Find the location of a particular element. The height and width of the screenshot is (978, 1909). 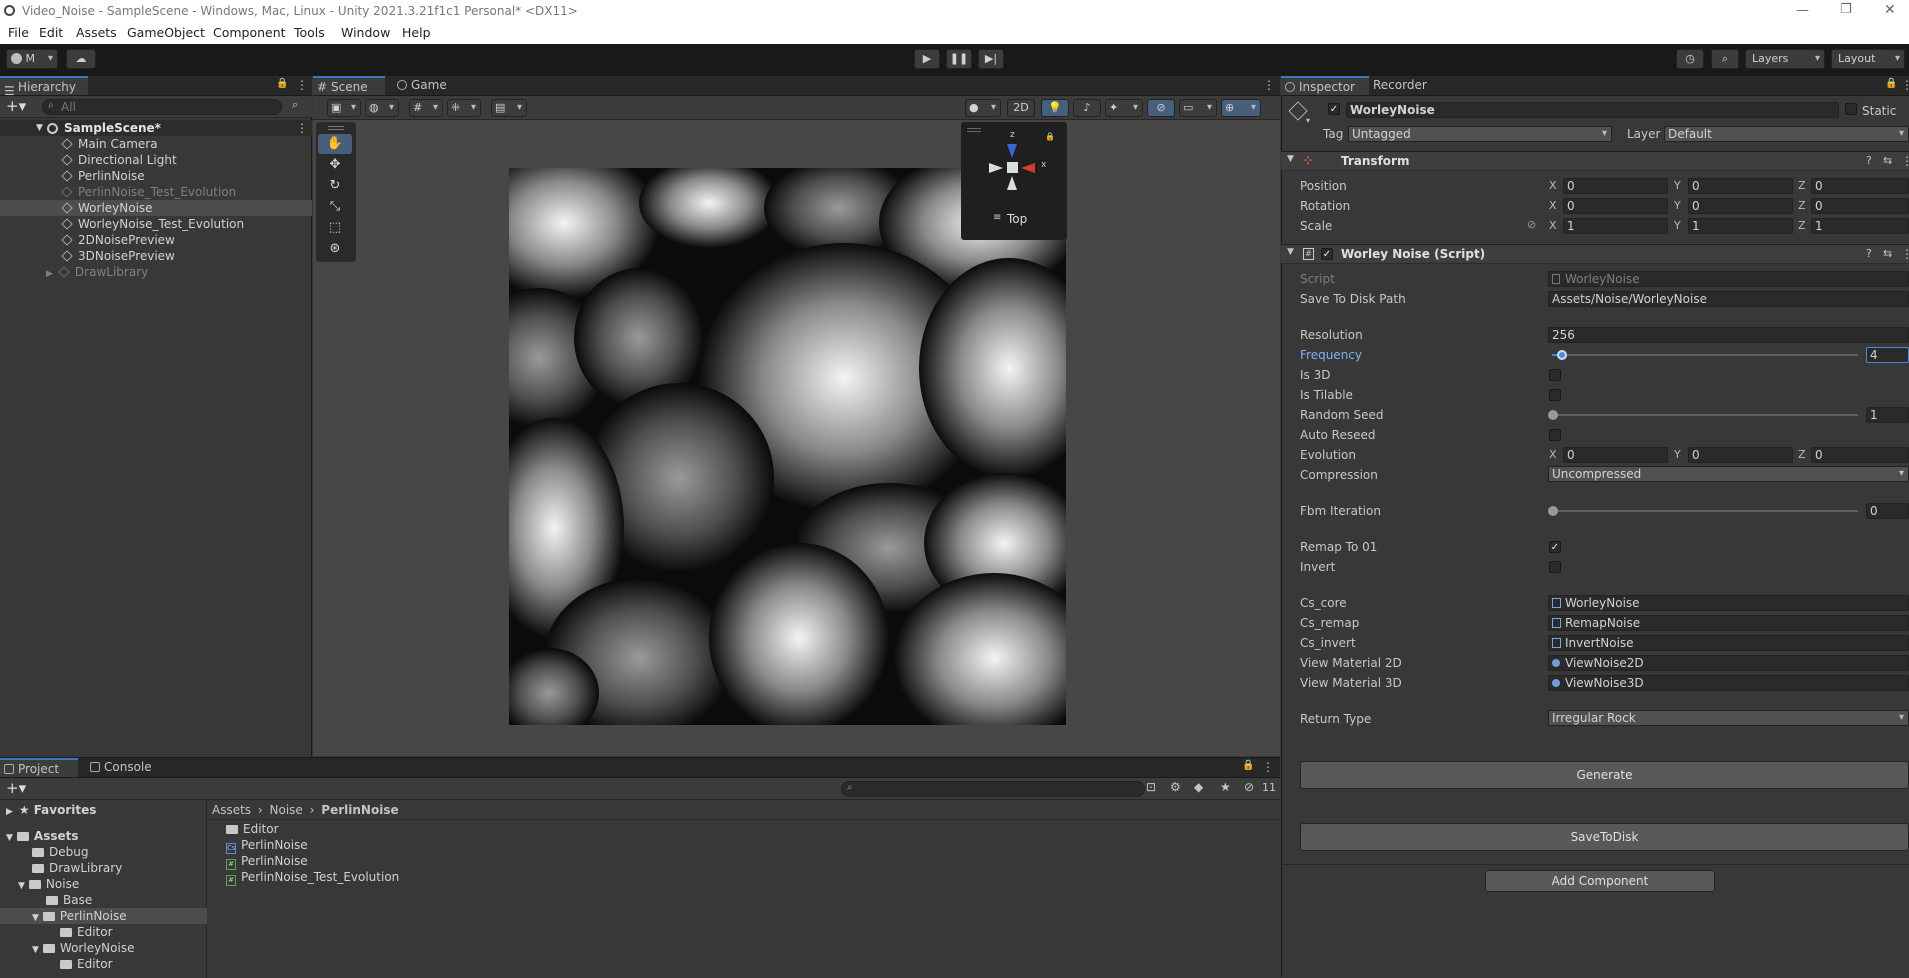

fbm-slider-knob is located at coordinates (1553, 511).